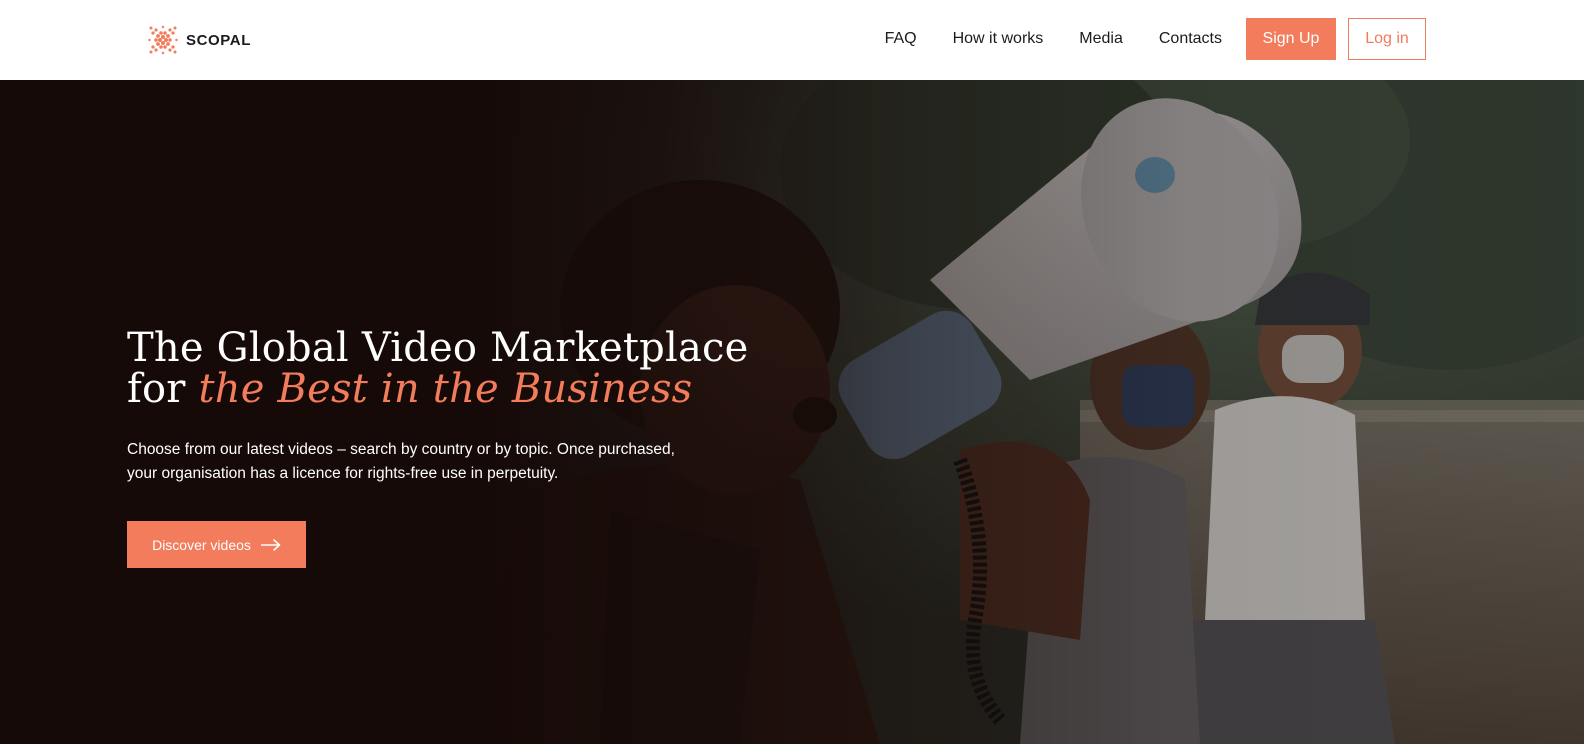 Image resolution: width=1584 pixels, height=744 pixels. I want to click on arrow-right-icon, so click(270, 544).